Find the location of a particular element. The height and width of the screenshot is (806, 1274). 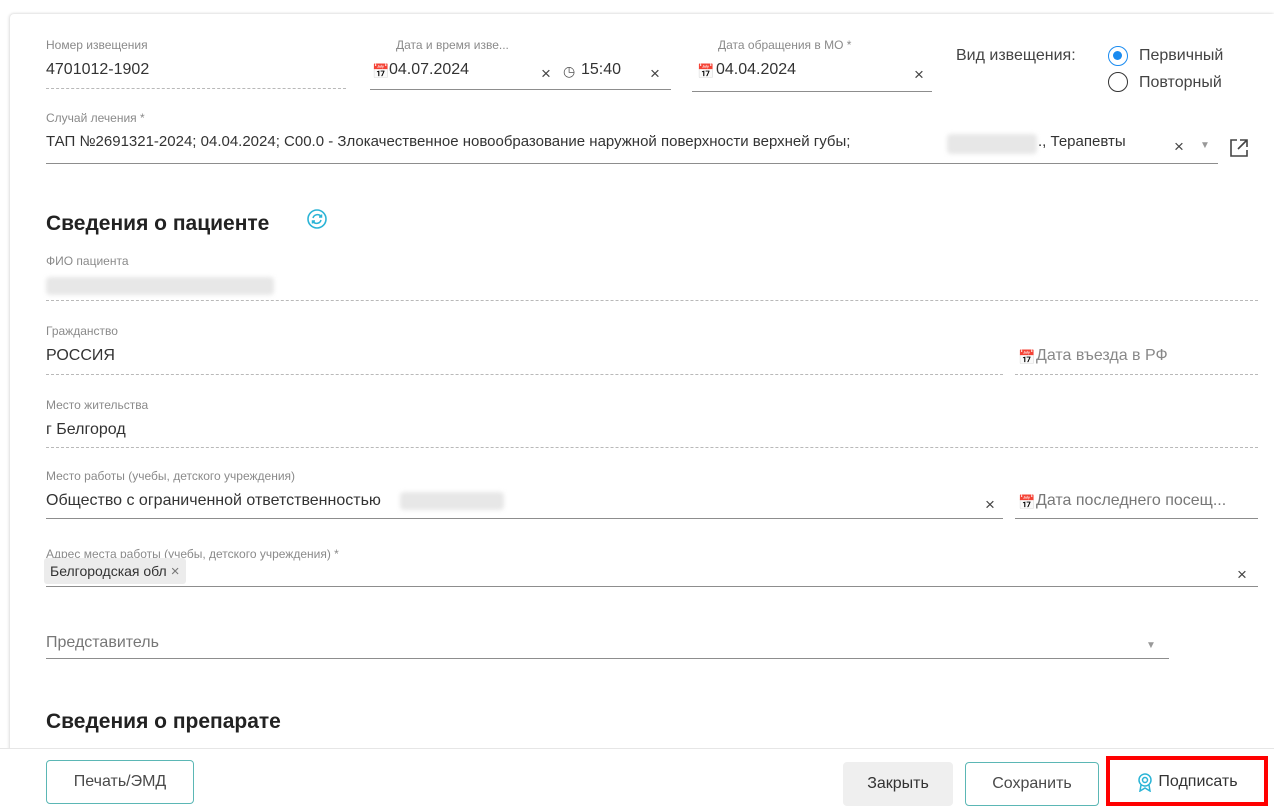

workplace-underline is located at coordinates (524, 518).